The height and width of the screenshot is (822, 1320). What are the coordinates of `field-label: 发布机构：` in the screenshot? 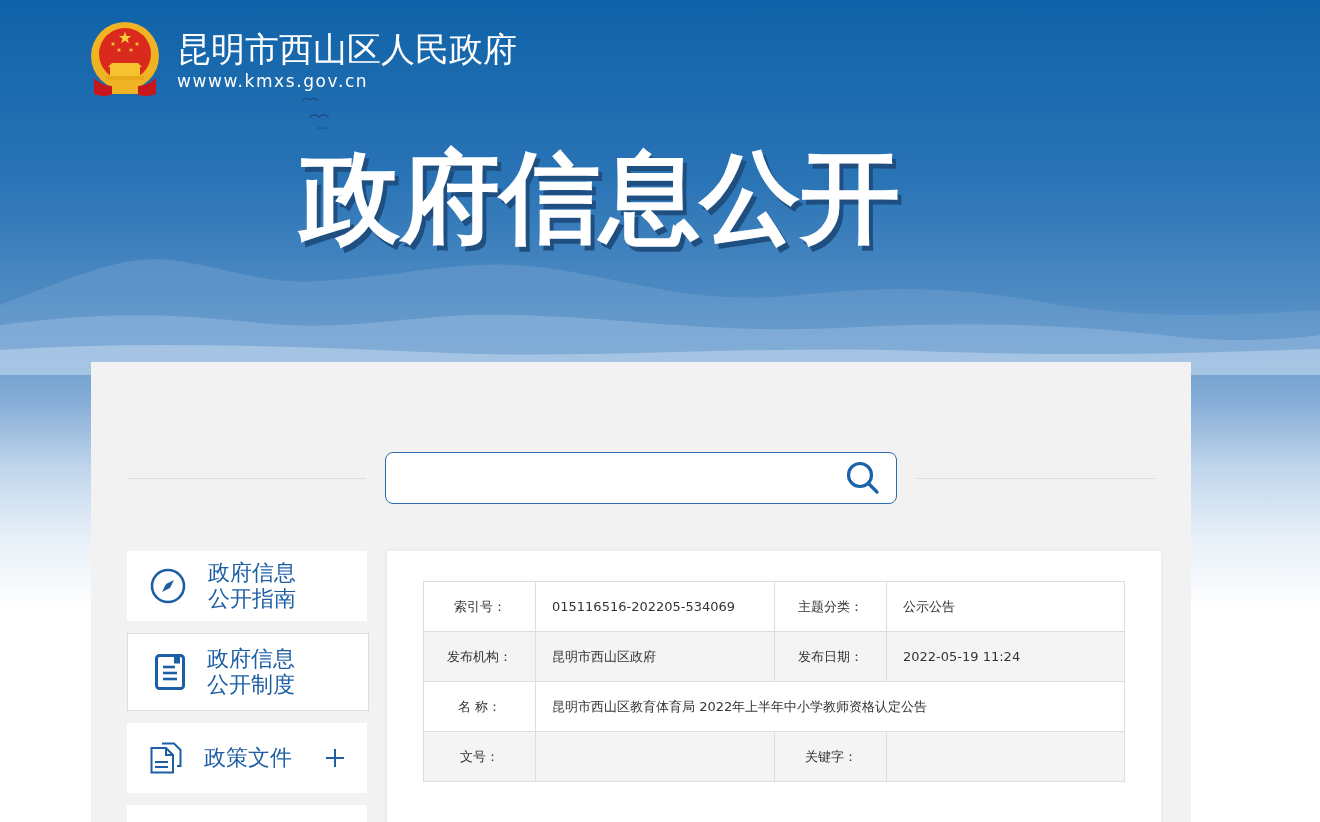 It's located at (479, 656).